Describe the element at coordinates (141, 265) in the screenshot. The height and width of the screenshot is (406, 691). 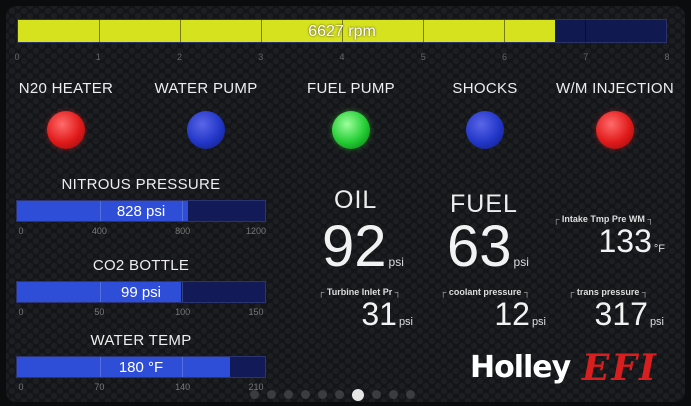
I see `gauge-title: CO2 BOTTLE` at that location.